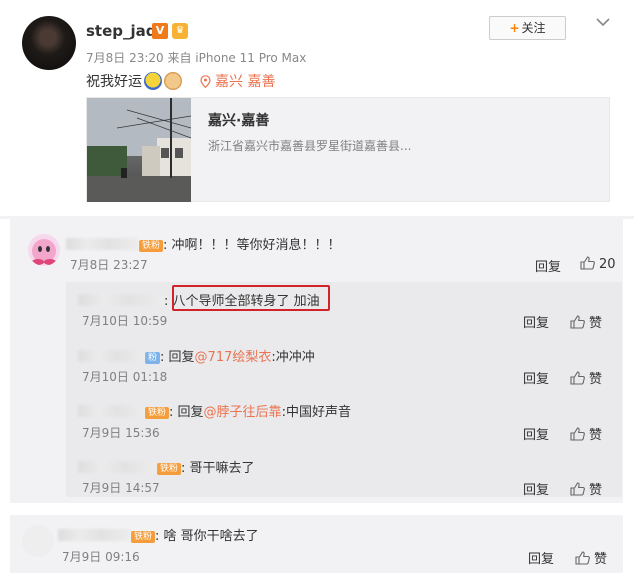 The image size is (634, 573). I want to click on highlight-box, so click(251, 298).